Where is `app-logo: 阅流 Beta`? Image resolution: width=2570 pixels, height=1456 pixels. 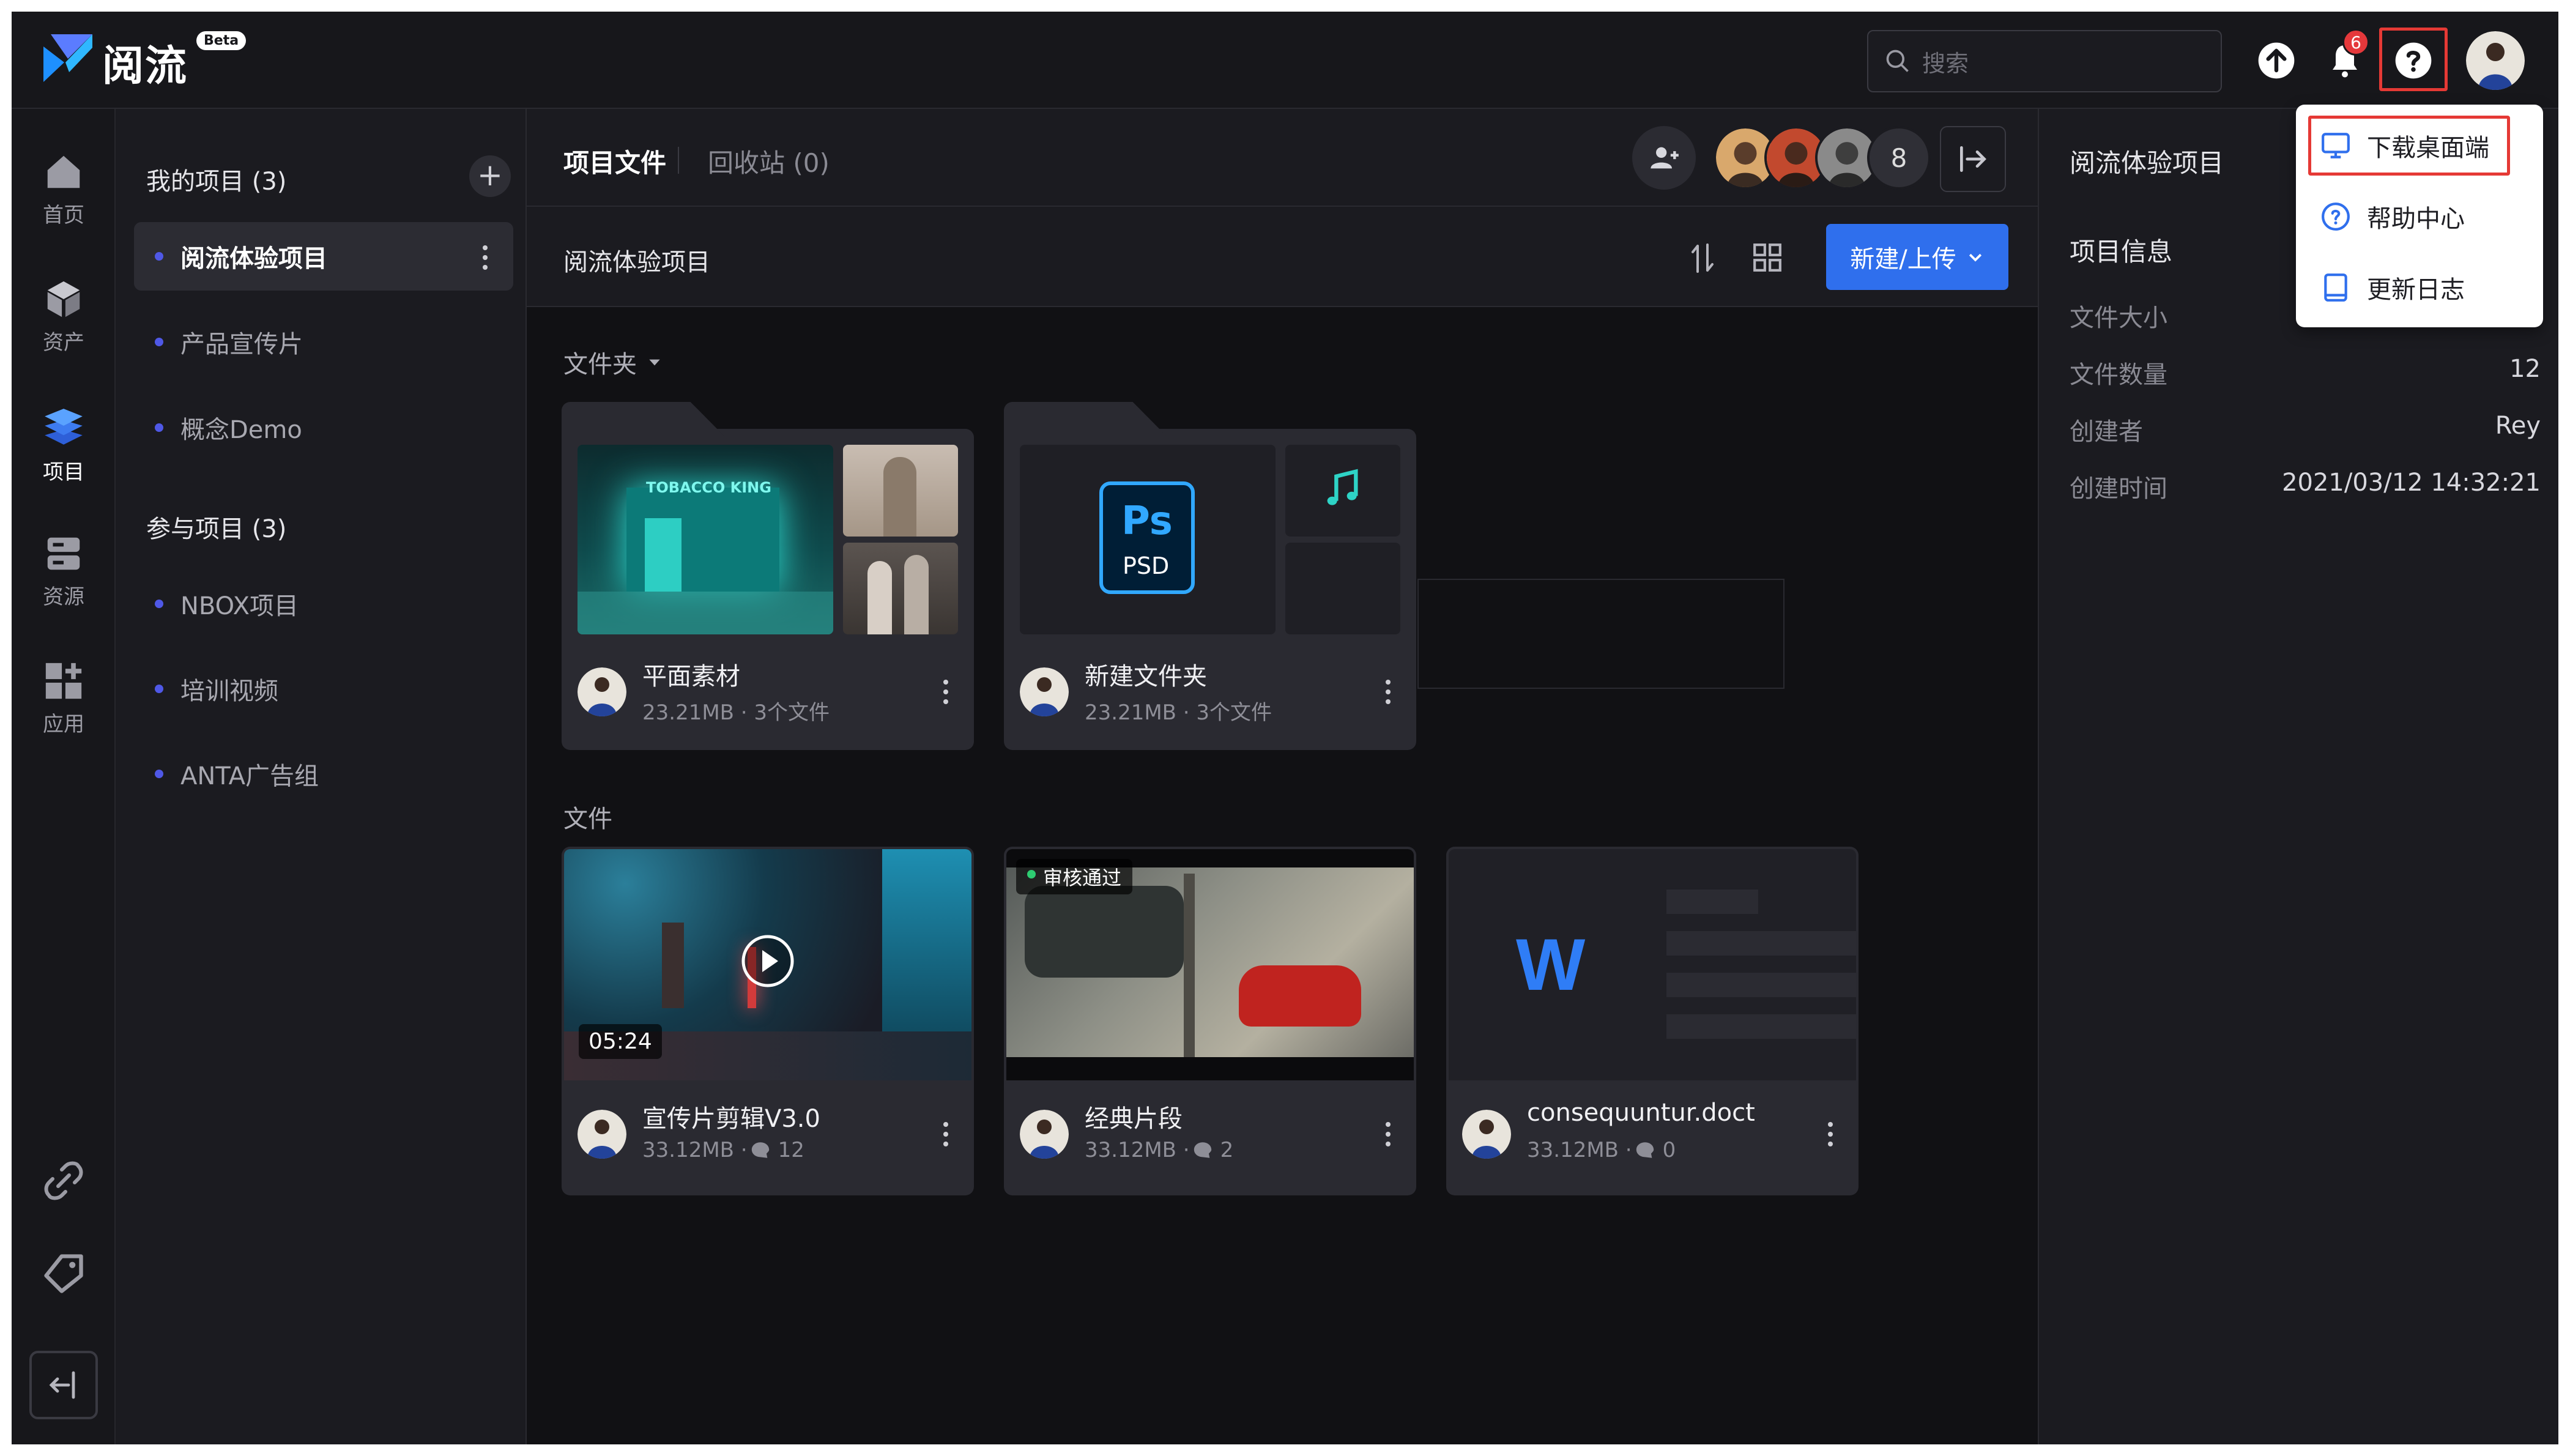 app-logo: 阅流 Beta is located at coordinates (145, 61).